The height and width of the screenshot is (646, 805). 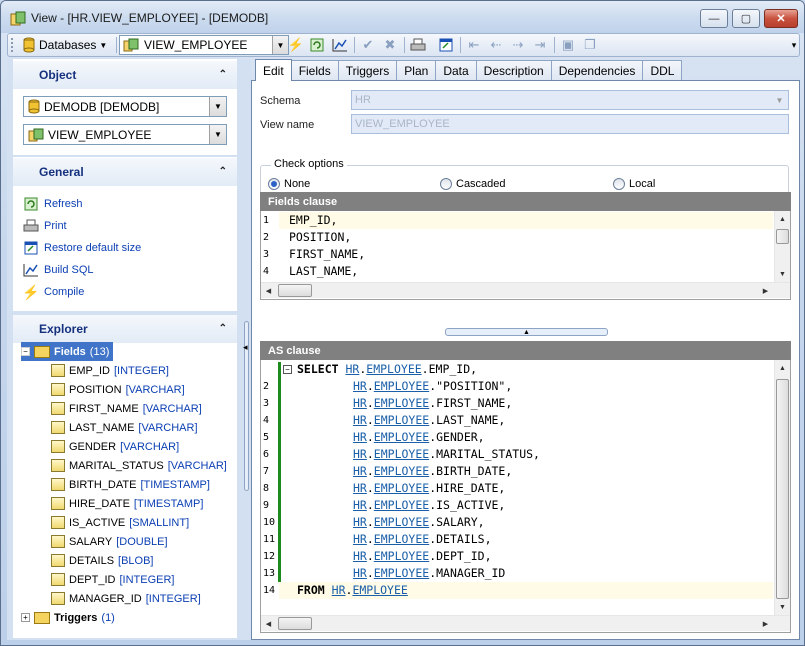 I want to click on column-ref: GENDER,, so click(x=460, y=437).